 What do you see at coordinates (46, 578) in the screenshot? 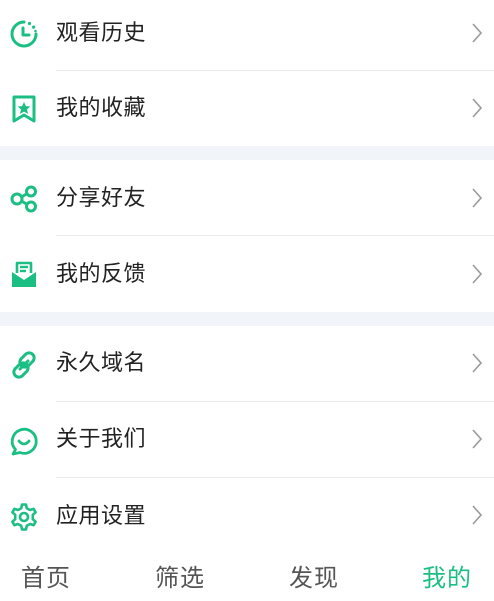
I see `tab-home: 首页` at bounding box center [46, 578].